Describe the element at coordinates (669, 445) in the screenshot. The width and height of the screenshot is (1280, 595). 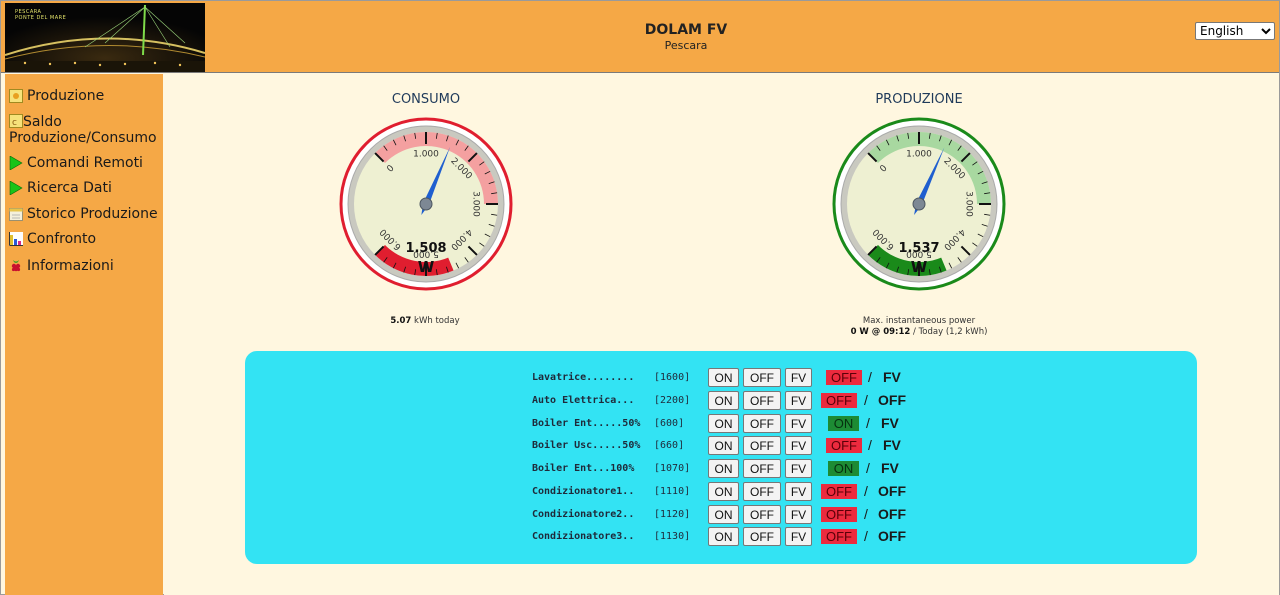
I see `device-power: [660]` at that location.